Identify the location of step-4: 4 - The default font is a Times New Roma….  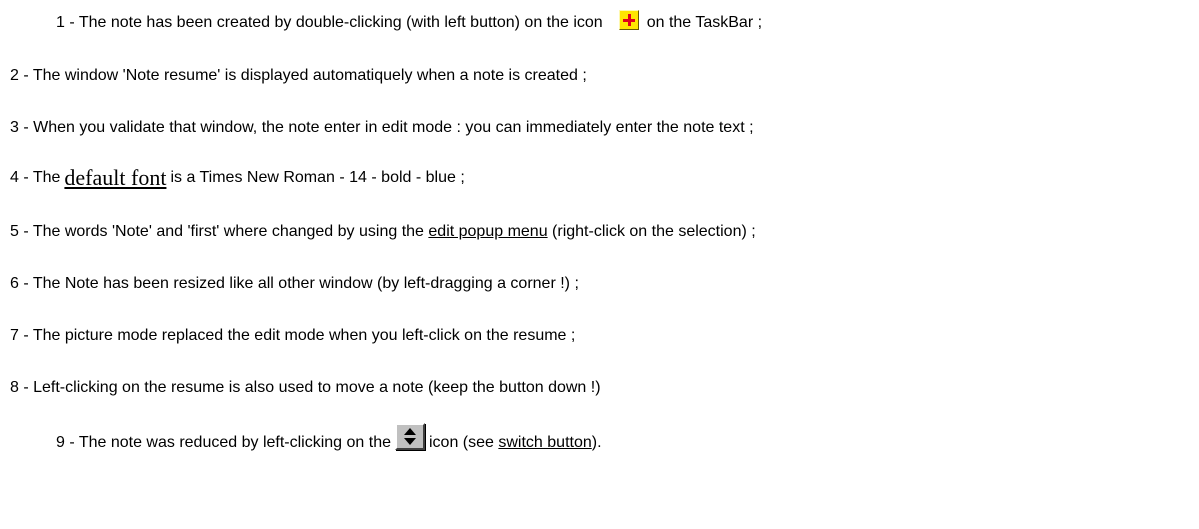
(237, 178).